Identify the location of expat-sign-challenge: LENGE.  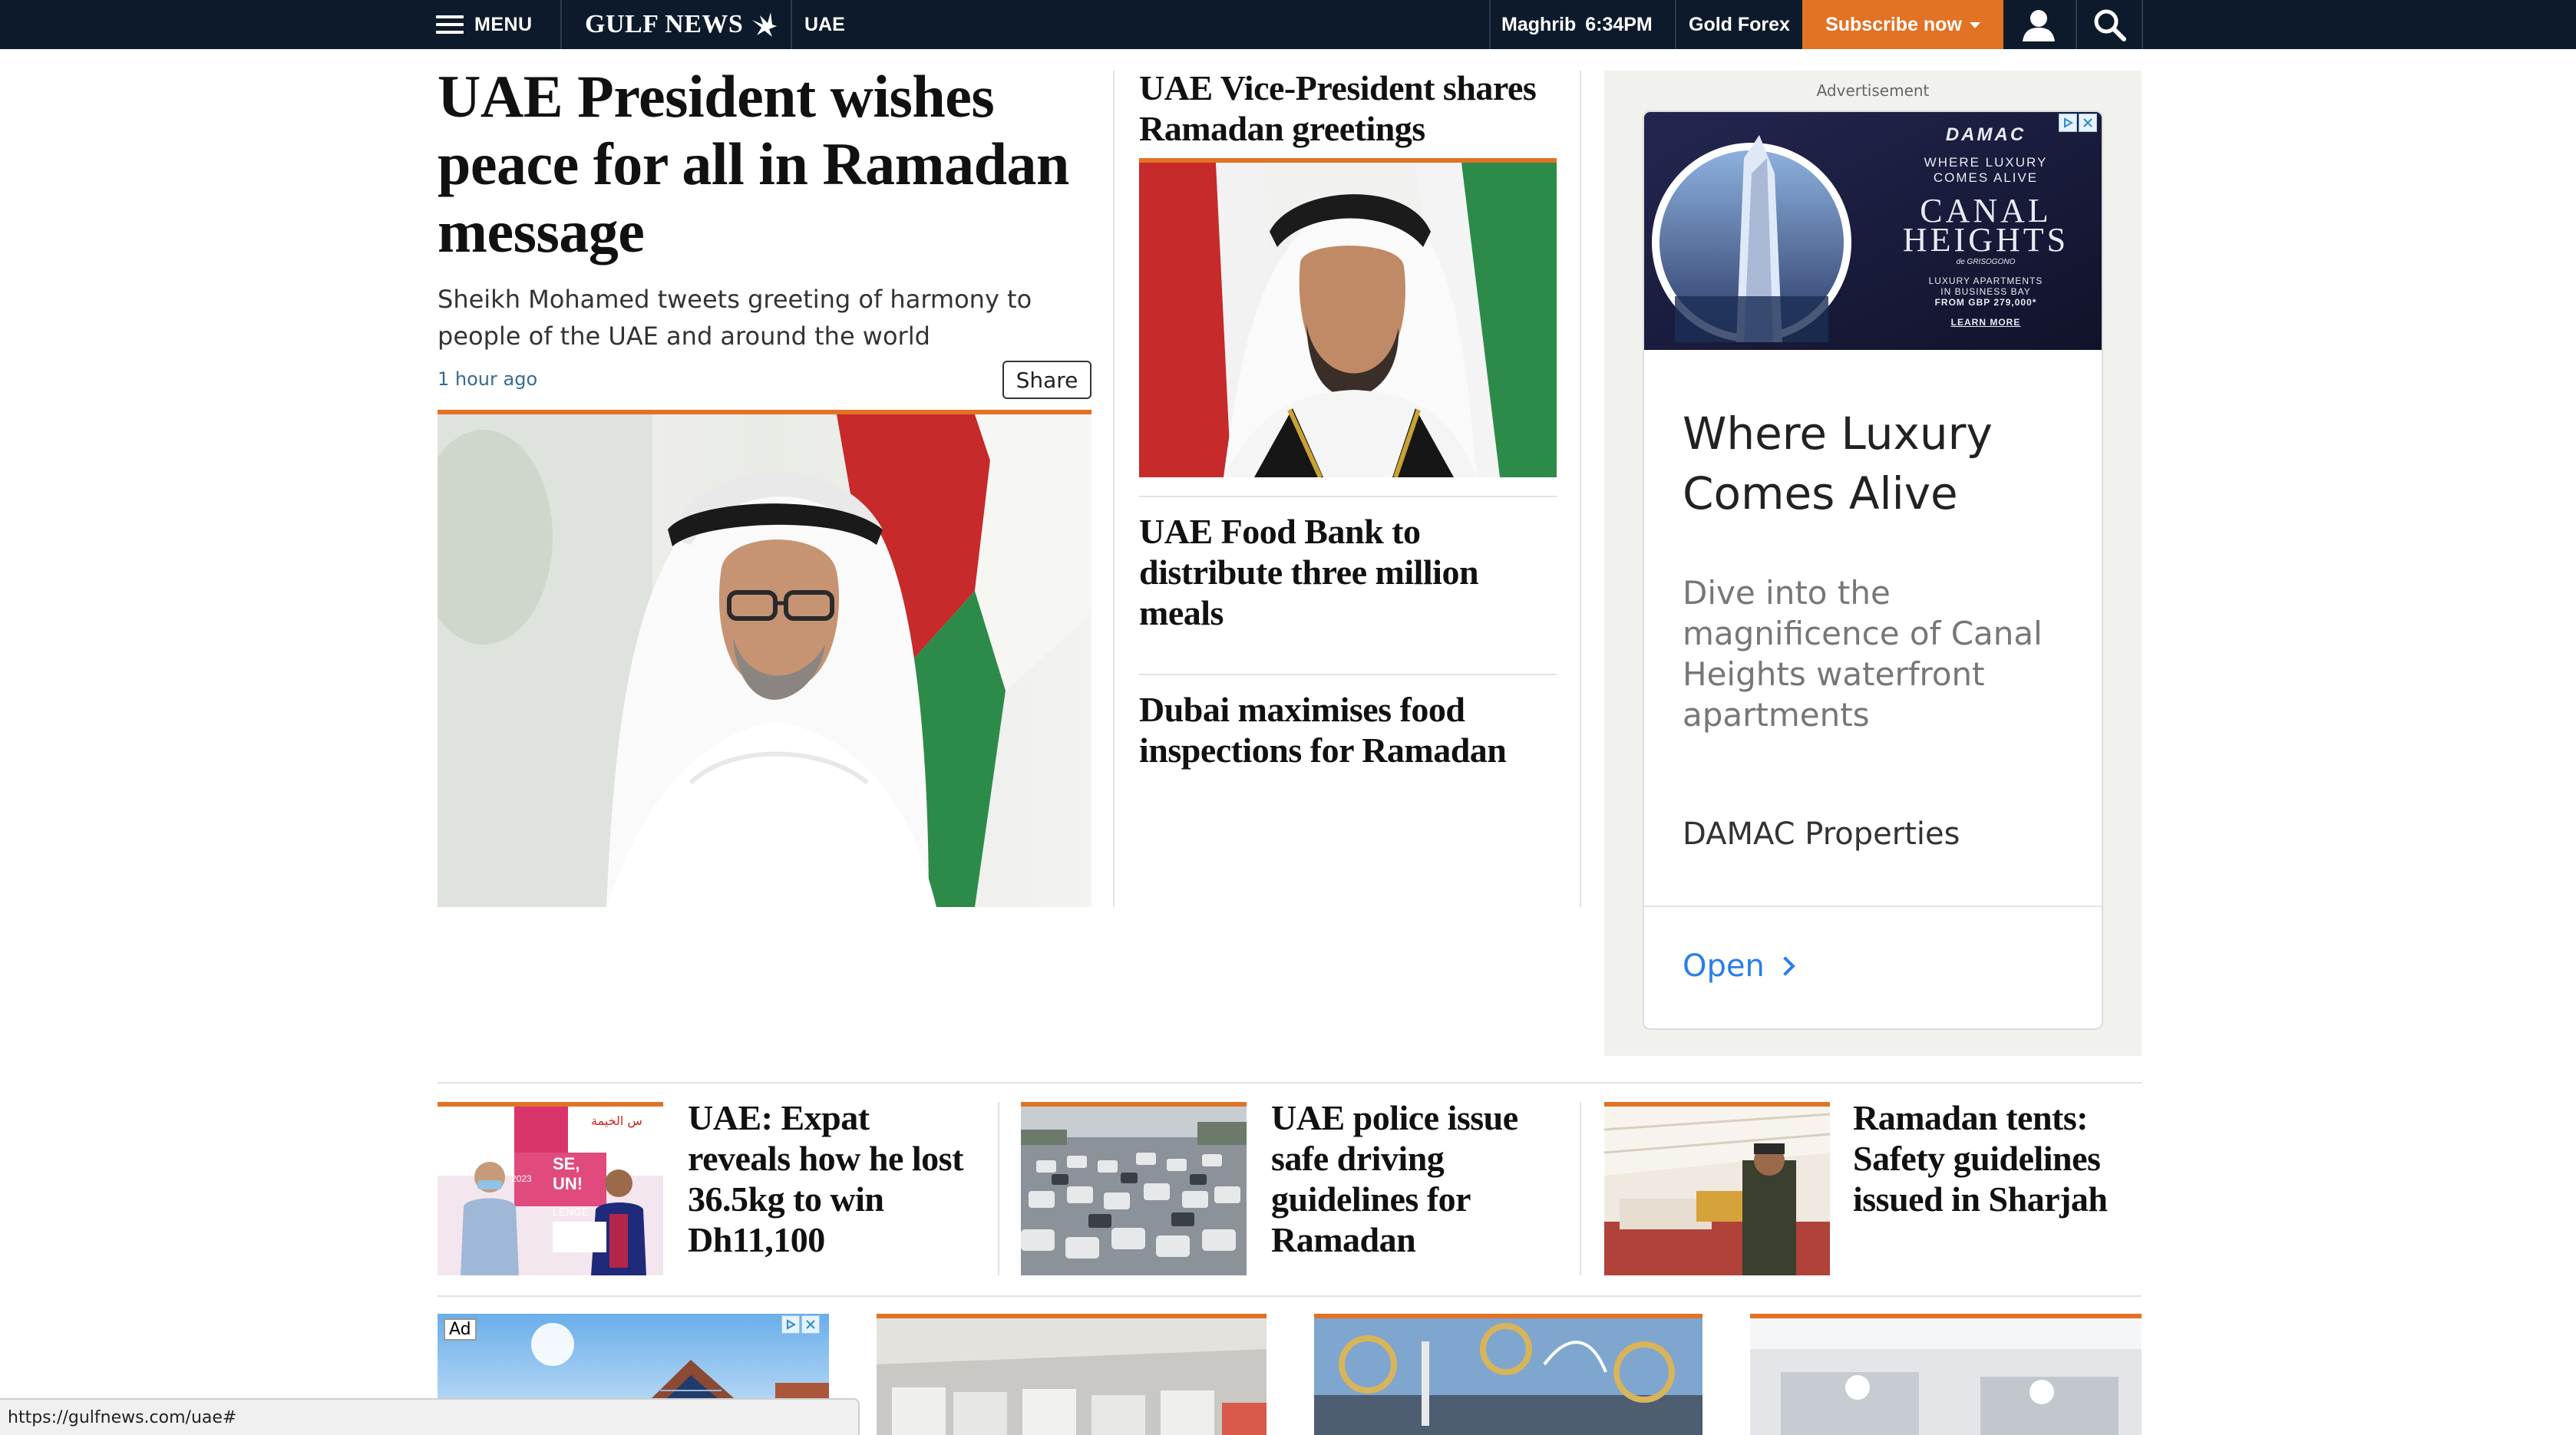
(571, 1212).